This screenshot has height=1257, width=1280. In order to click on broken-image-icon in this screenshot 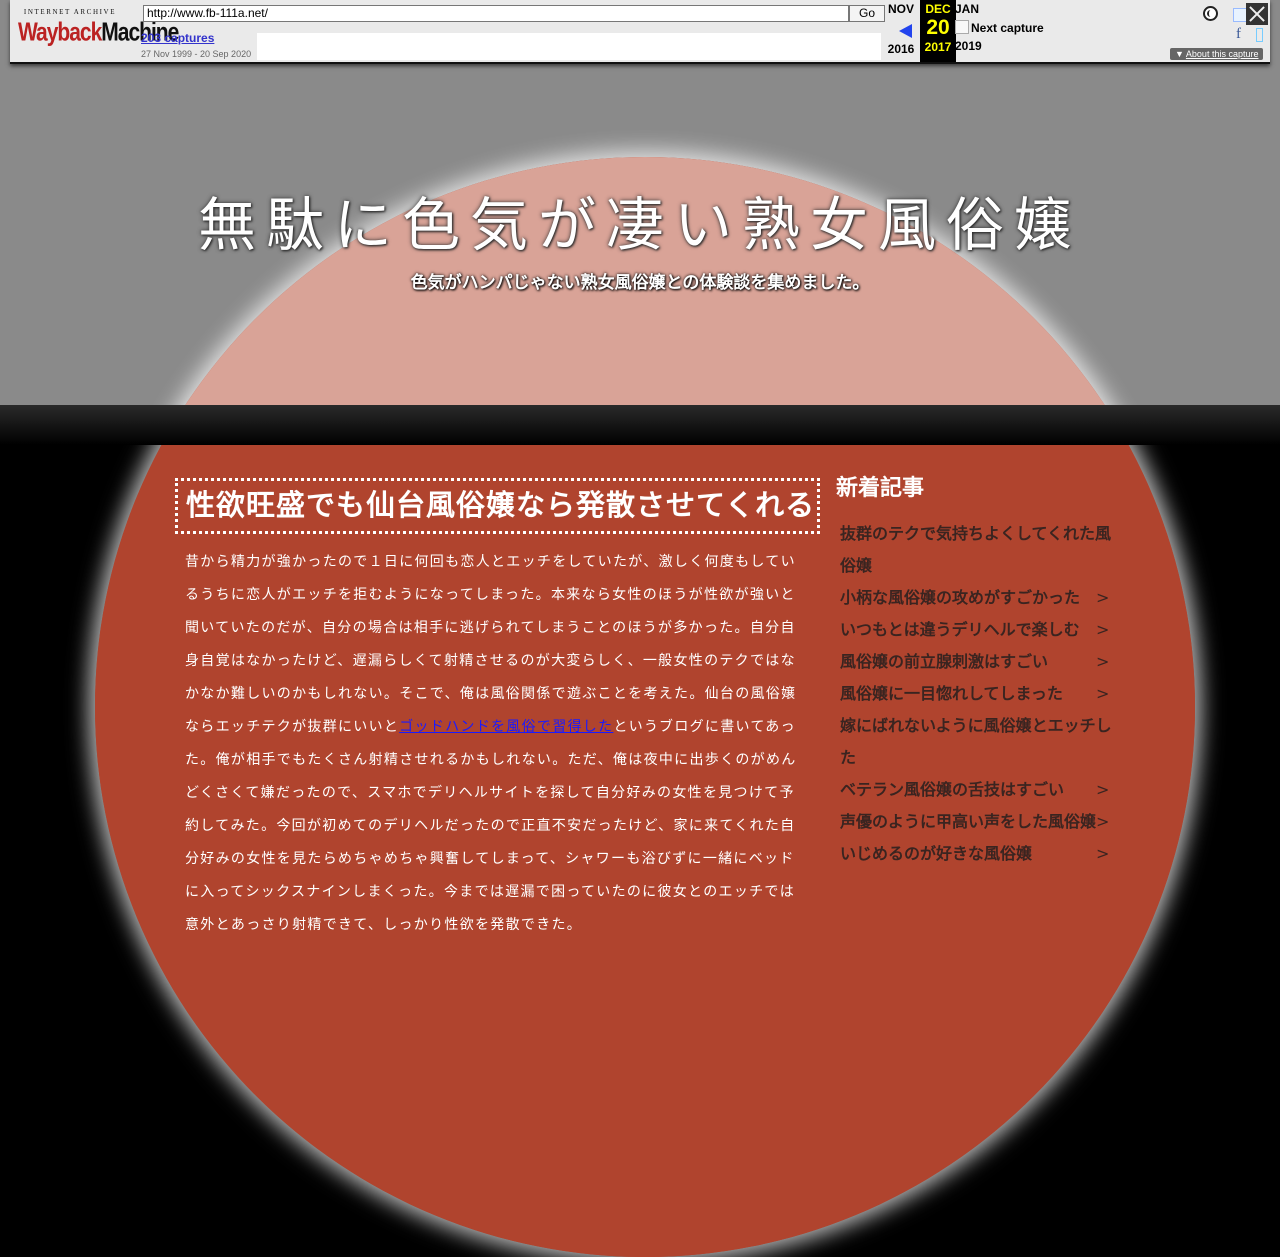, I will do `click(962, 27)`.